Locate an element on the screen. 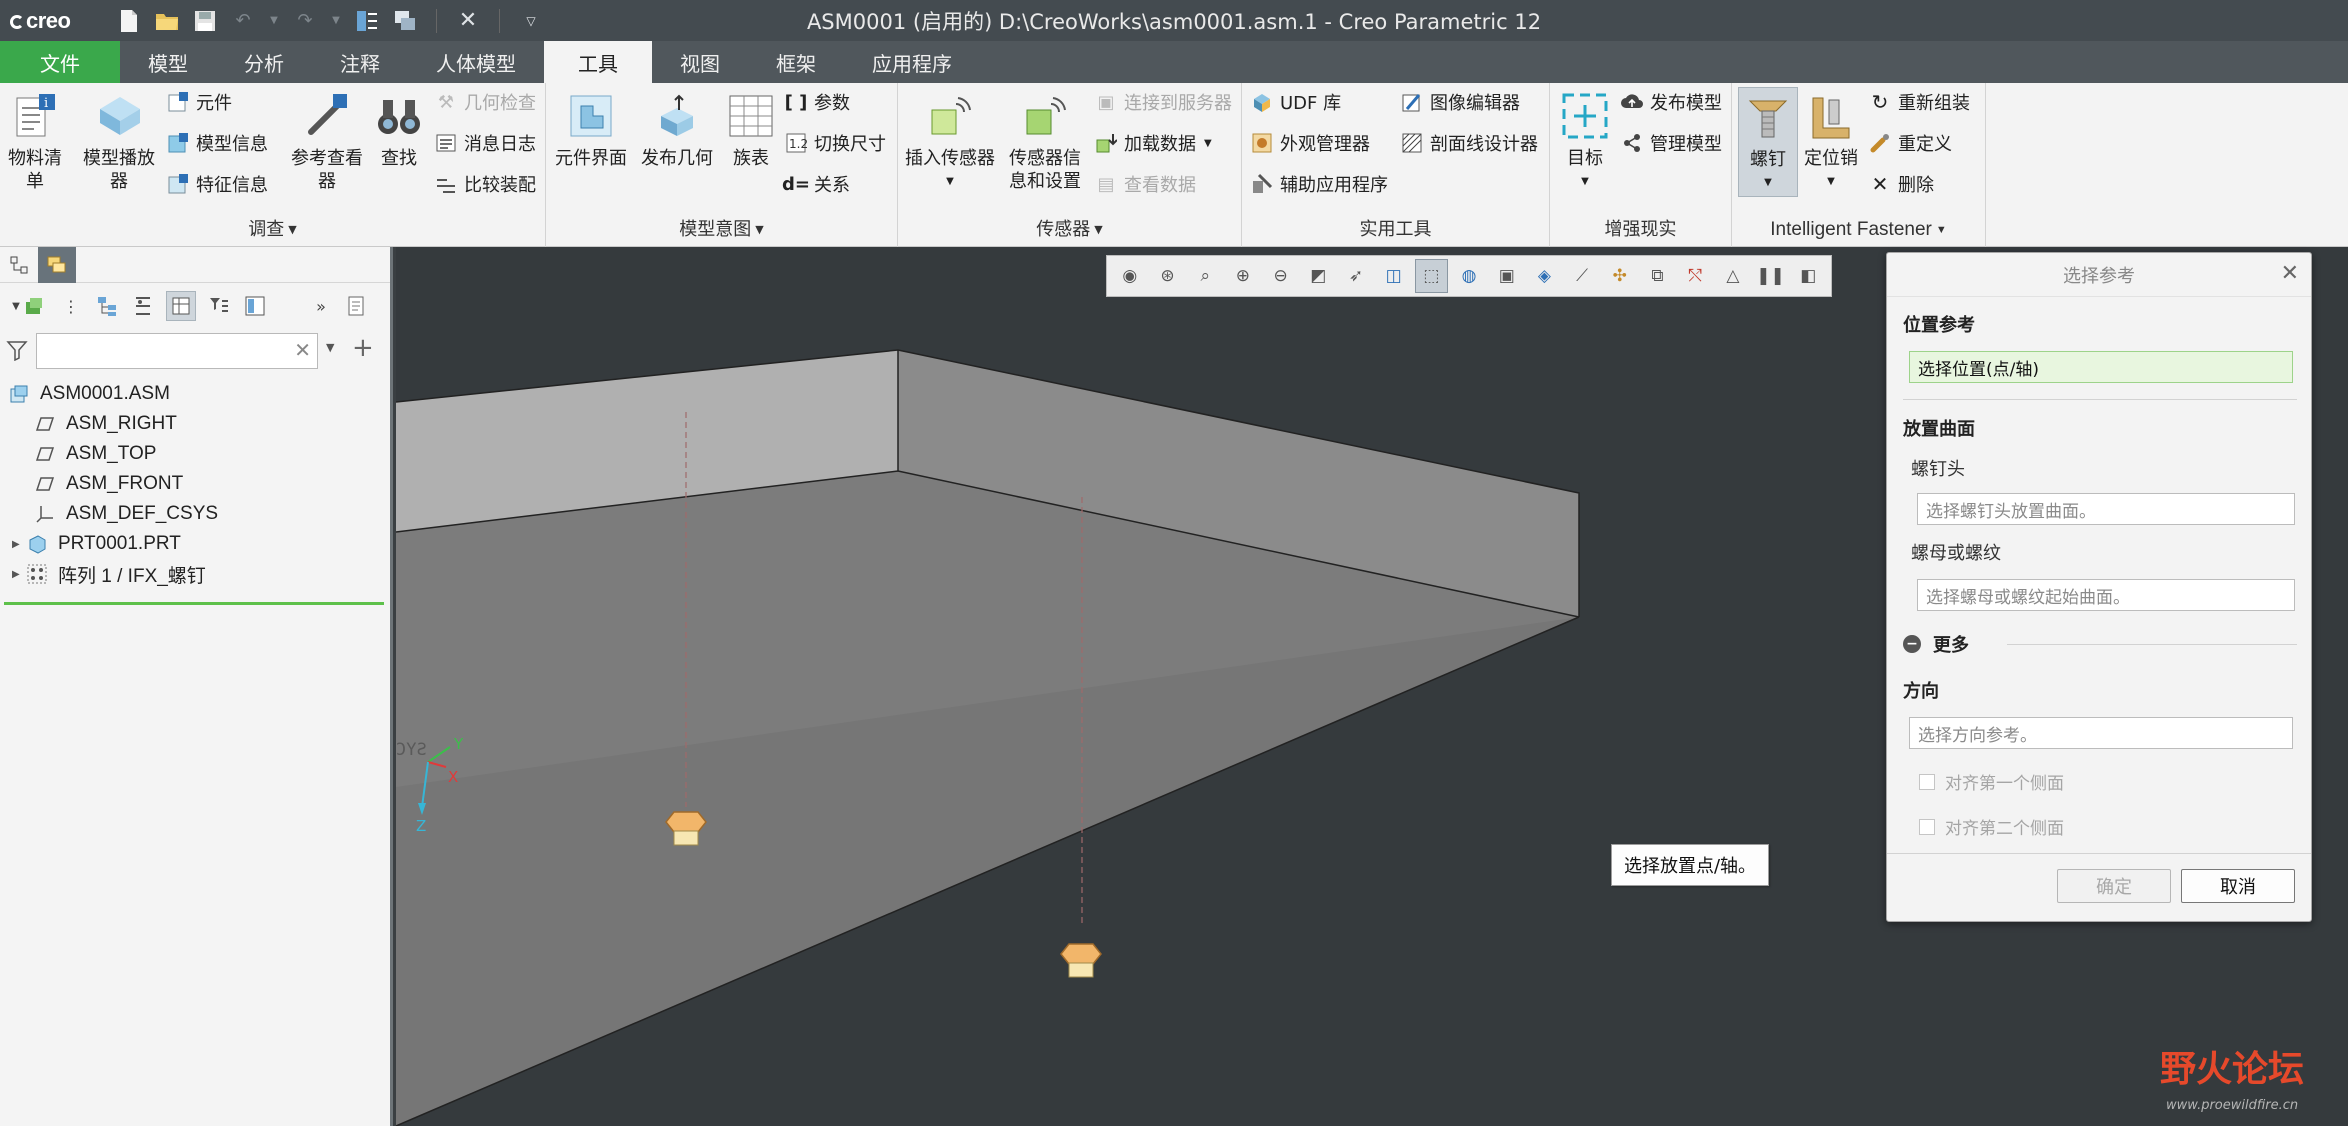 The width and height of the screenshot is (2348, 1126). layers-tab-icon is located at coordinates (57, 265).